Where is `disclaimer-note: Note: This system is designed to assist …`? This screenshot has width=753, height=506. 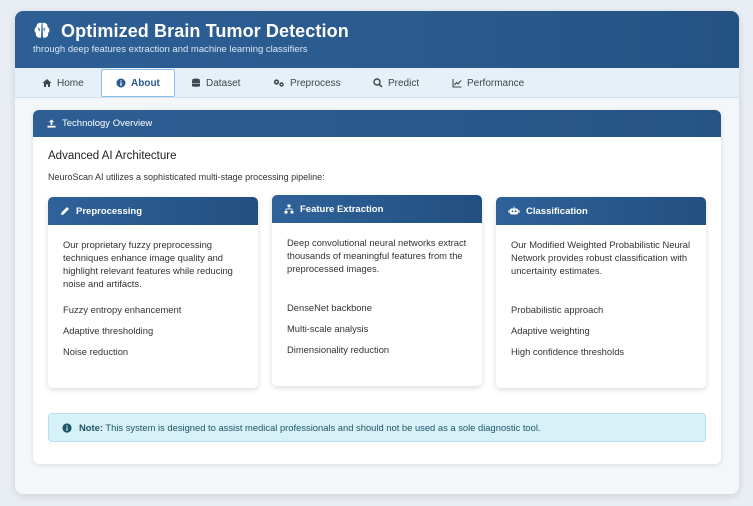 disclaimer-note: Note: This system is designed to assist … is located at coordinates (377, 427).